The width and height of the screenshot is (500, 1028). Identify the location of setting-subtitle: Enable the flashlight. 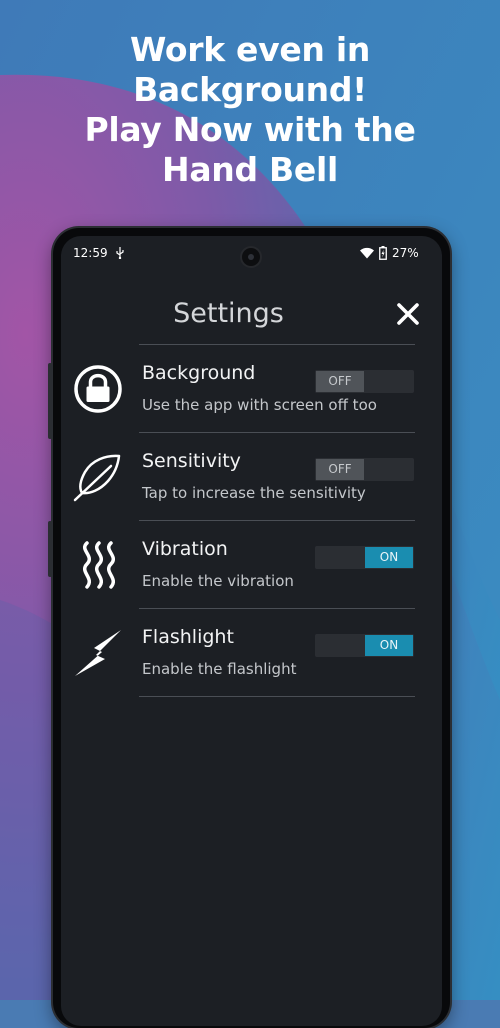
(219, 669).